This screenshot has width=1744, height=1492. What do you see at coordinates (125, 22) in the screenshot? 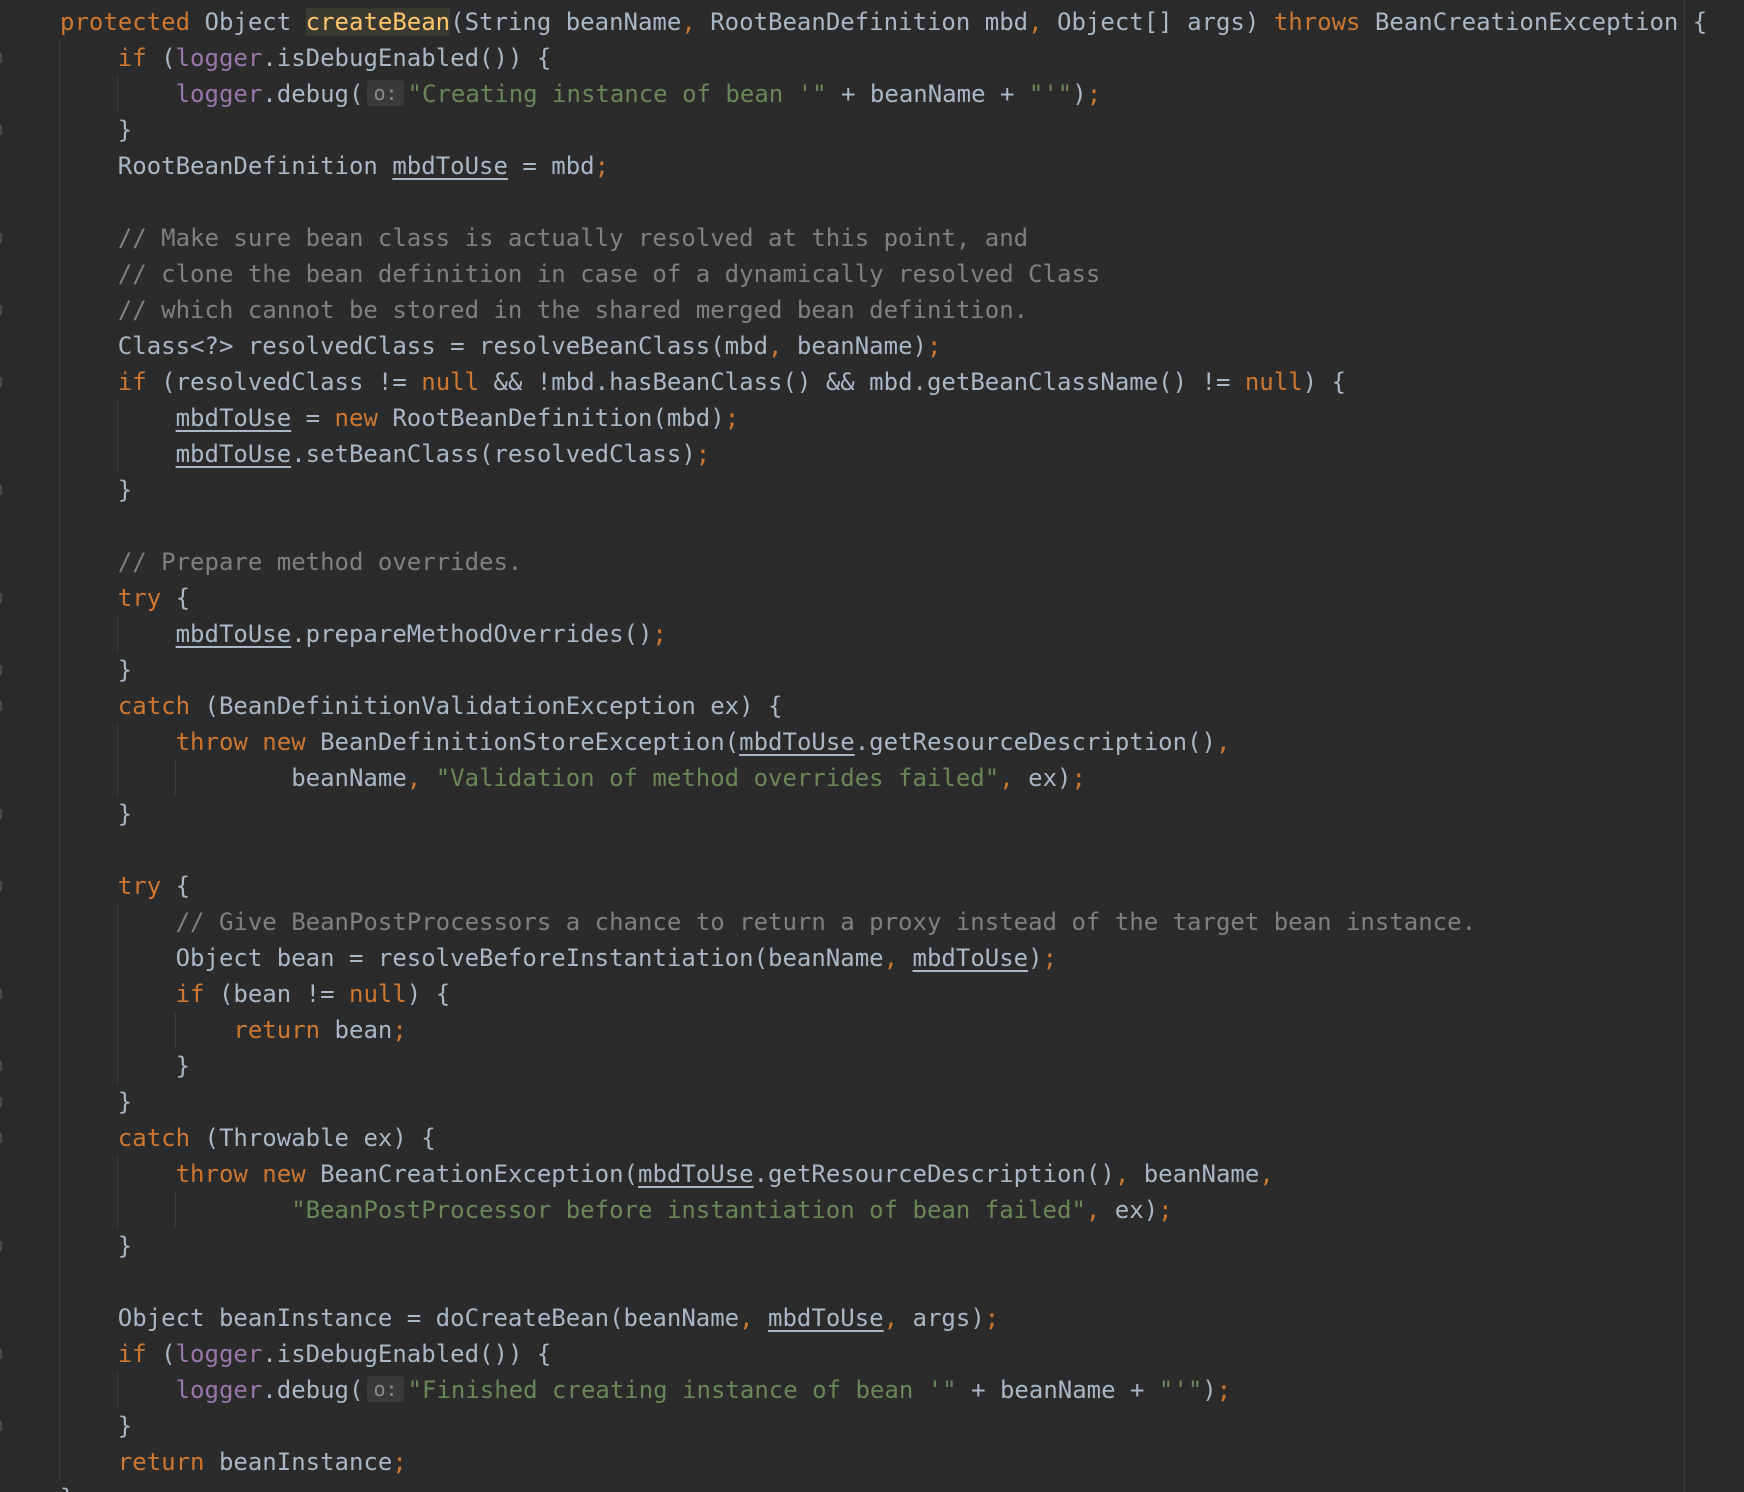
I see `keyword-token: protected` at bounding box center [125, 22].